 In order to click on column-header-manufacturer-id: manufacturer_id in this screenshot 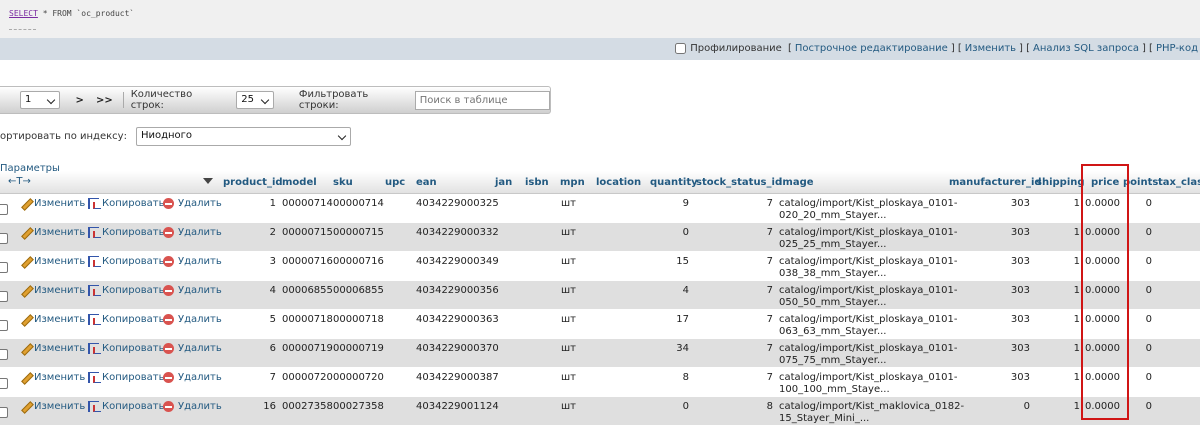, I will do `click(995, 182)`.